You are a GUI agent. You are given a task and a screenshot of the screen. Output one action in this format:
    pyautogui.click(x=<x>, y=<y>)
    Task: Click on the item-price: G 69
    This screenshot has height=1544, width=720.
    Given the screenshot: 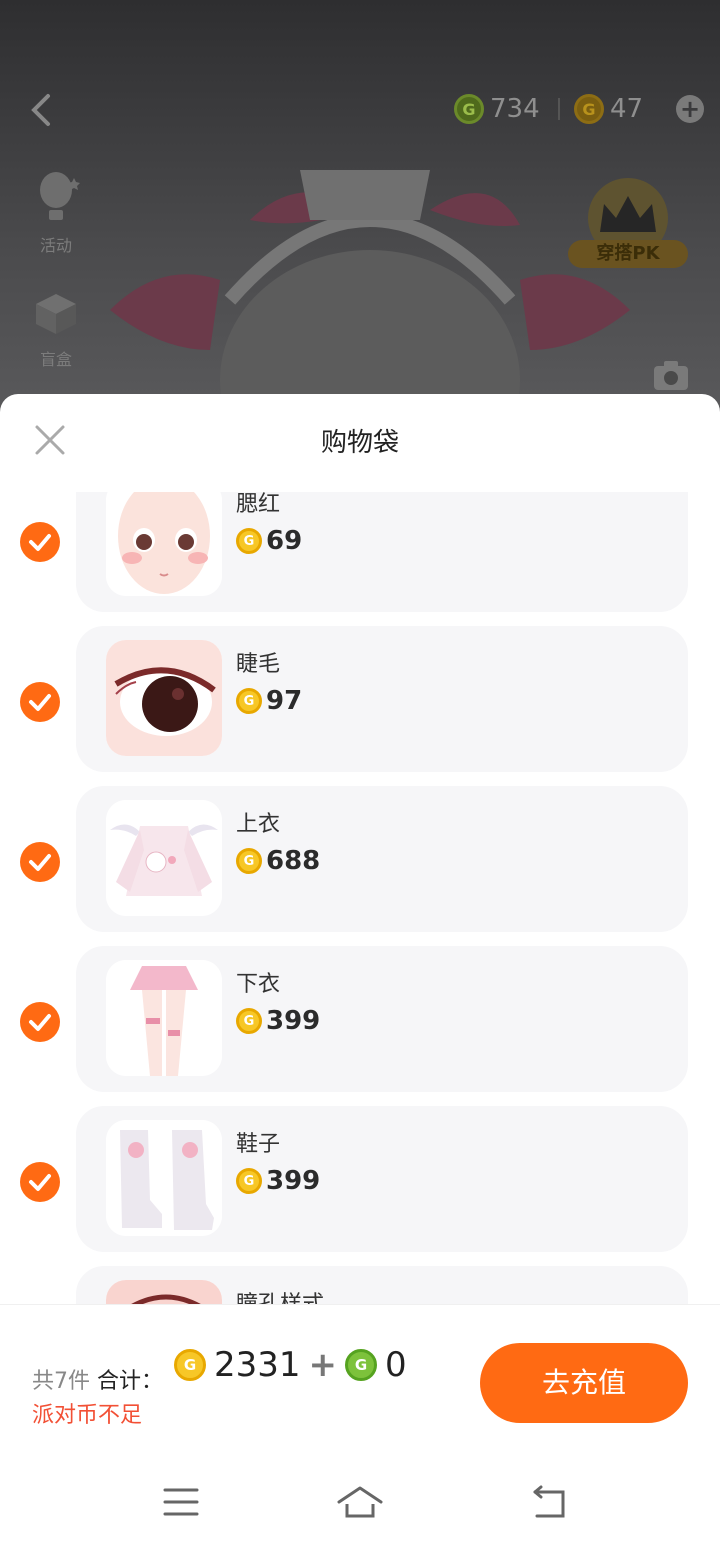 What is the action you would take?
    pyautogui.click(x=269, y=541)
    